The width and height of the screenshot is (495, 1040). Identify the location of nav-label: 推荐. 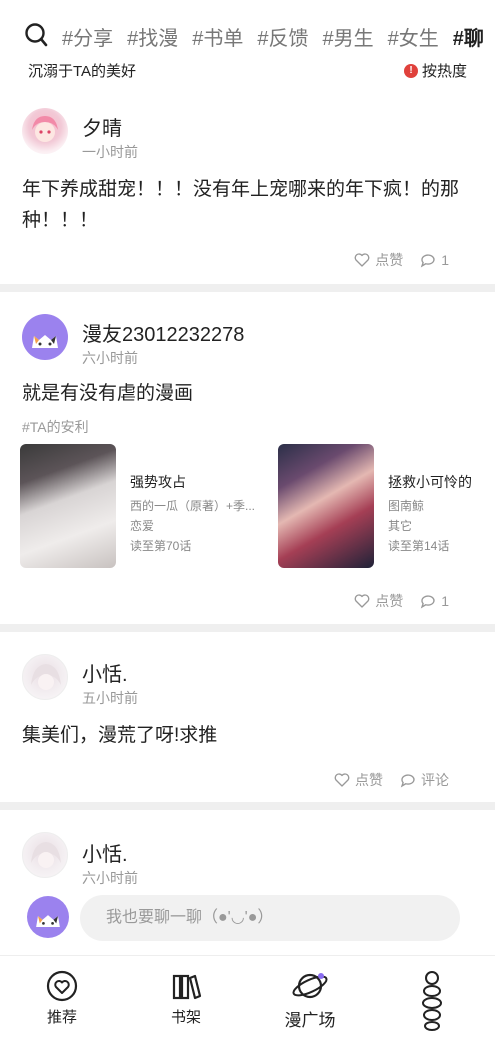
(61, 1017).